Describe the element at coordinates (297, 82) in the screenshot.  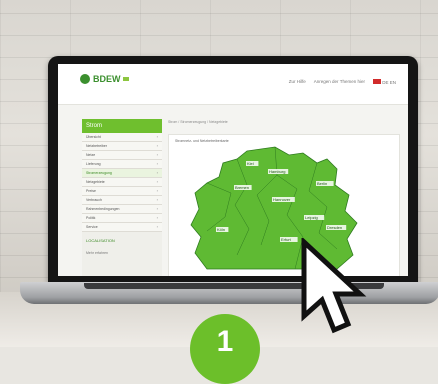
I see `header-link-help: Zur Hilfe` at that location.